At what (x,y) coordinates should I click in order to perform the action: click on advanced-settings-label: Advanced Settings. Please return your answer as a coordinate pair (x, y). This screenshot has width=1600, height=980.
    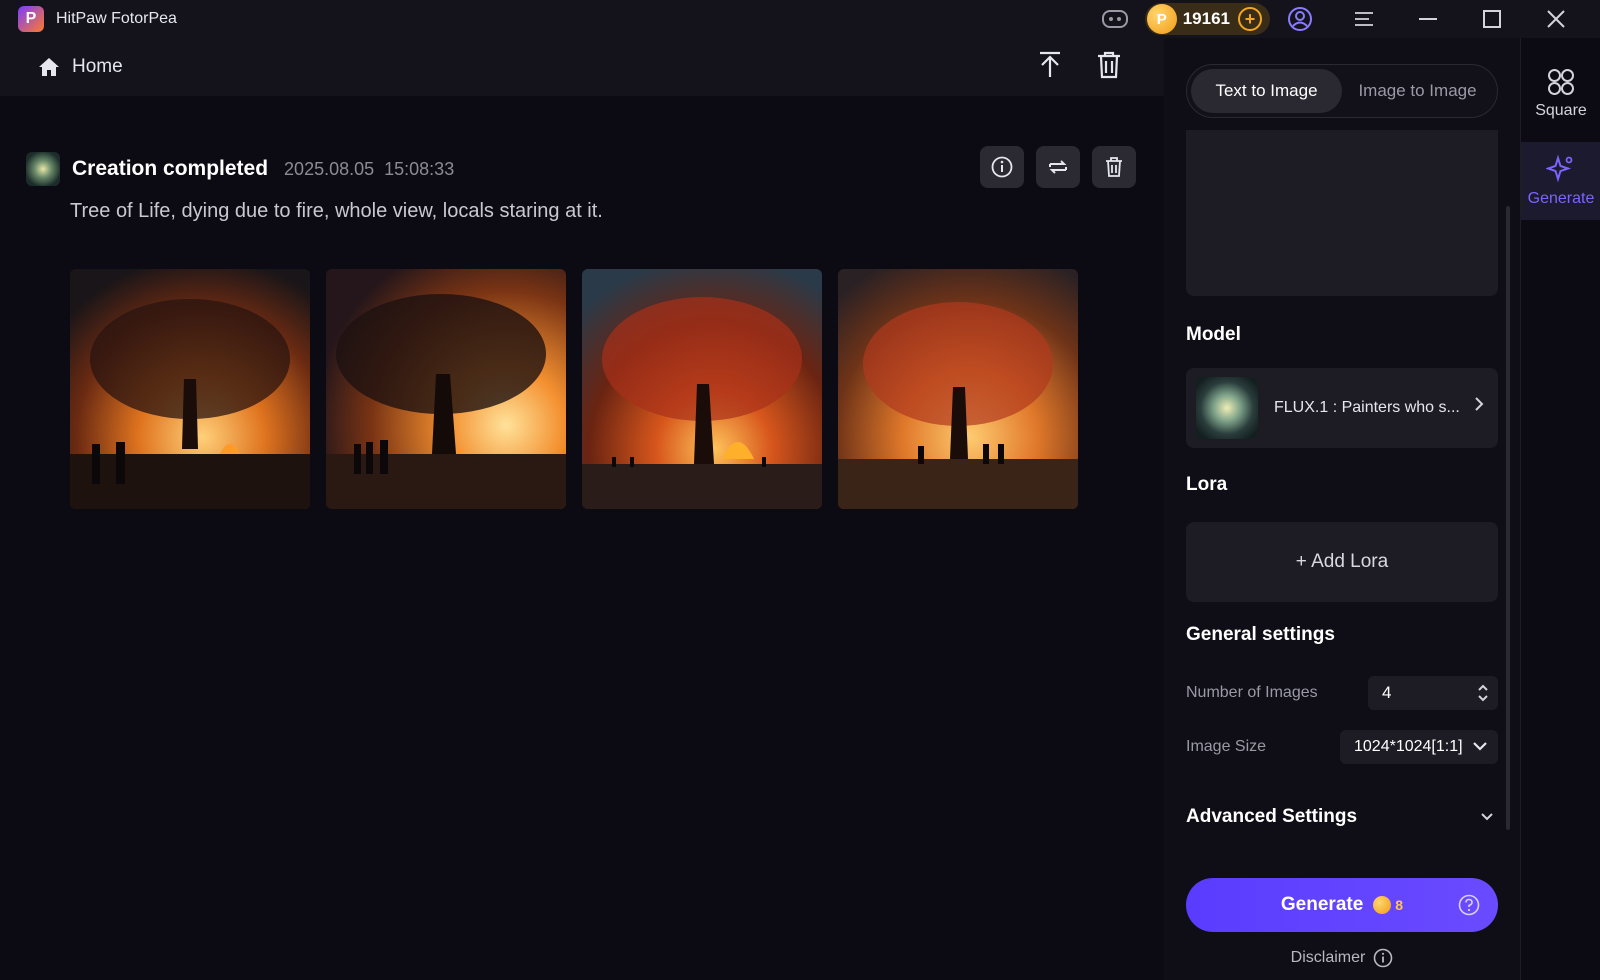
    Looking at the image, I should click on (1272, 816).